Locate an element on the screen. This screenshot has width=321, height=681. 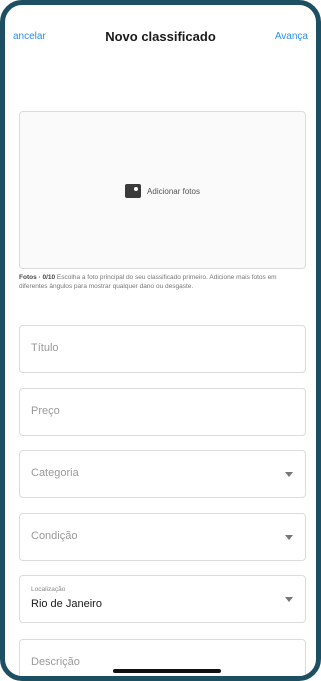
price-placeholder: Preço is located at coordinates (45, 411).